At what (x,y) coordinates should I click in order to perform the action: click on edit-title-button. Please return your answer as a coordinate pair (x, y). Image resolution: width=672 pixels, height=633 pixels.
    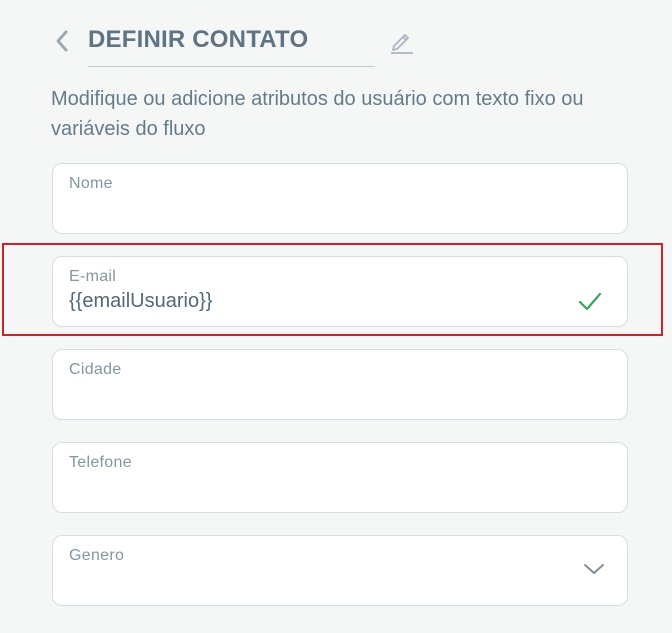
    Looking at the image, I should click on (402, 41).